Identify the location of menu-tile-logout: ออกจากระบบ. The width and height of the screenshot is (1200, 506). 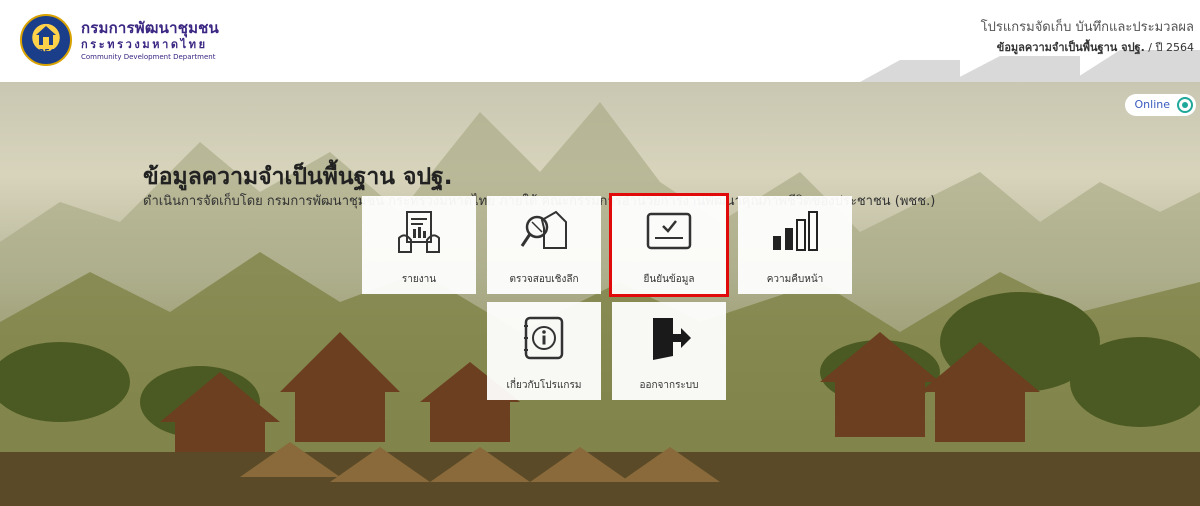
(669, 351).